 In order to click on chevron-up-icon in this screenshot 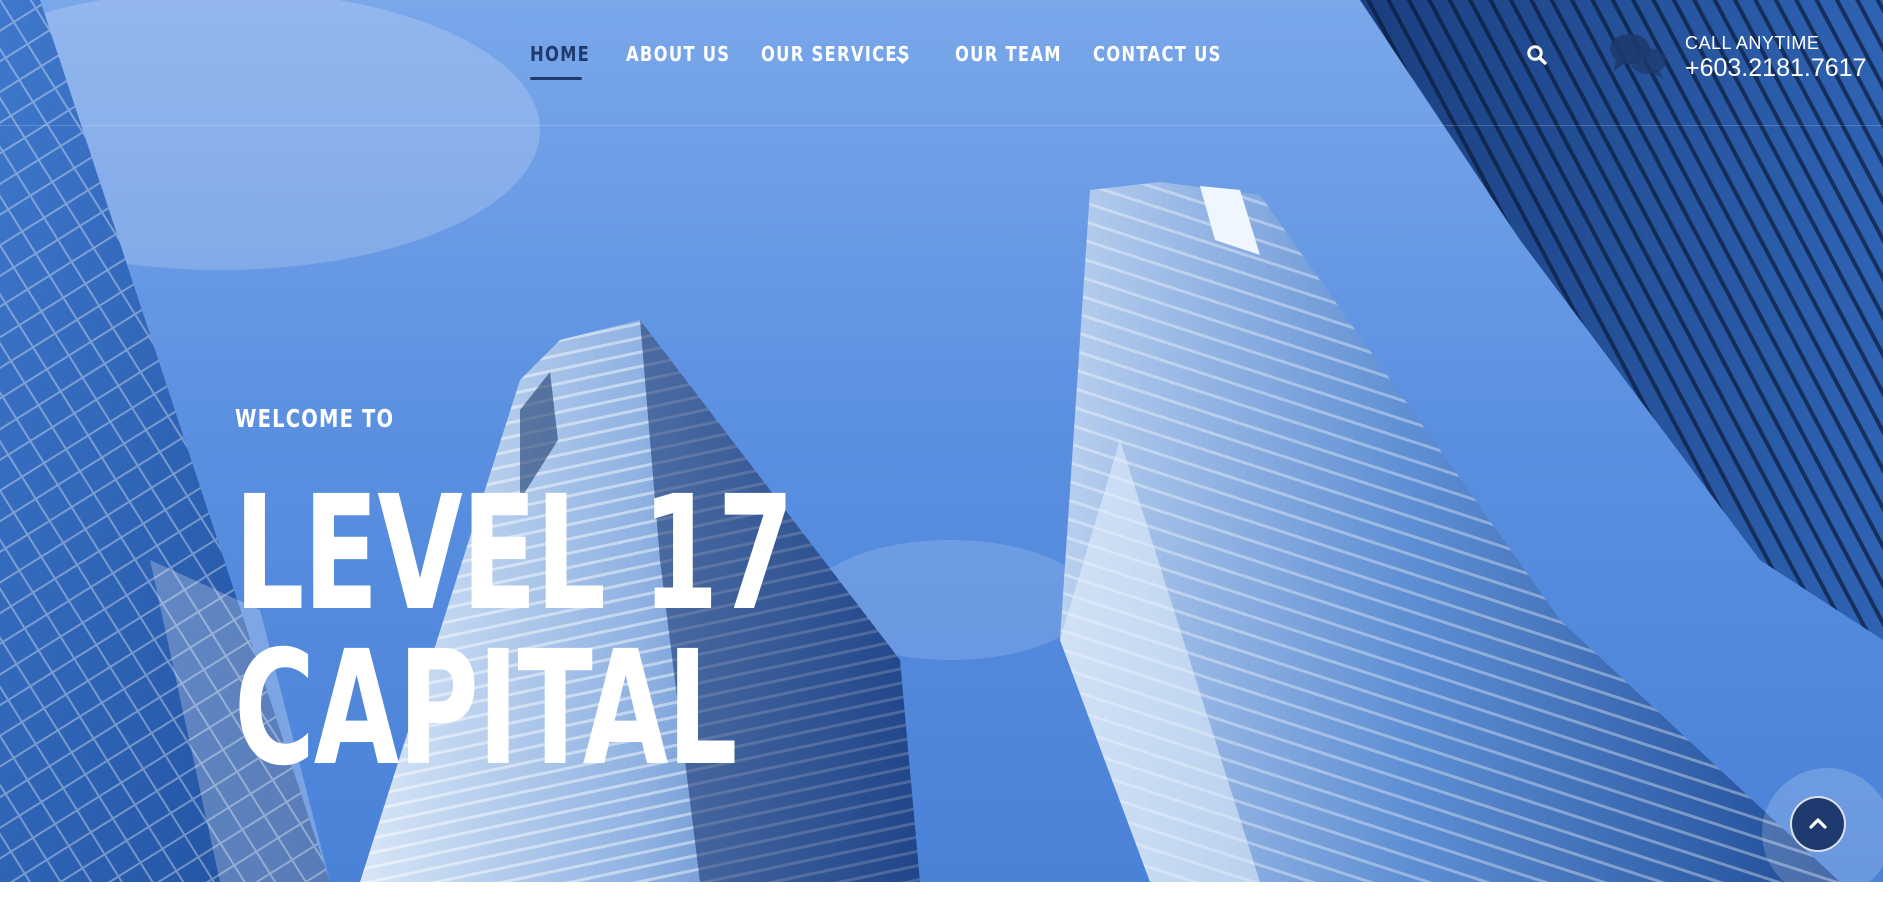, I will do `click(1818, 823)`.